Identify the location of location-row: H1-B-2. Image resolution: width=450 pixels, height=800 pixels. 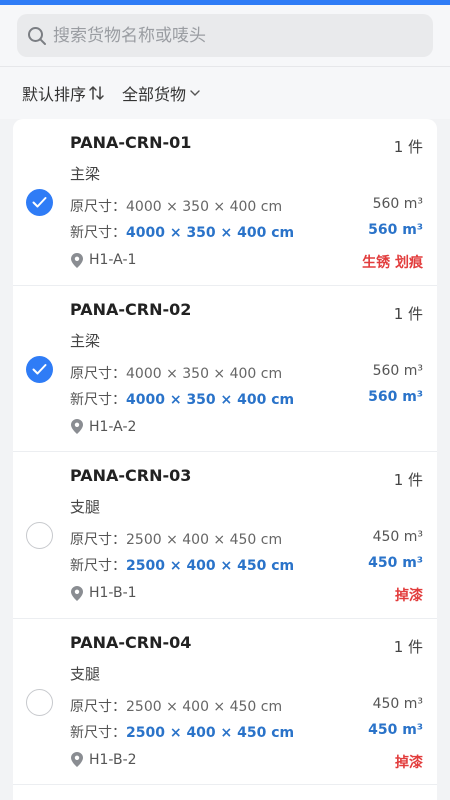
(104, 760).